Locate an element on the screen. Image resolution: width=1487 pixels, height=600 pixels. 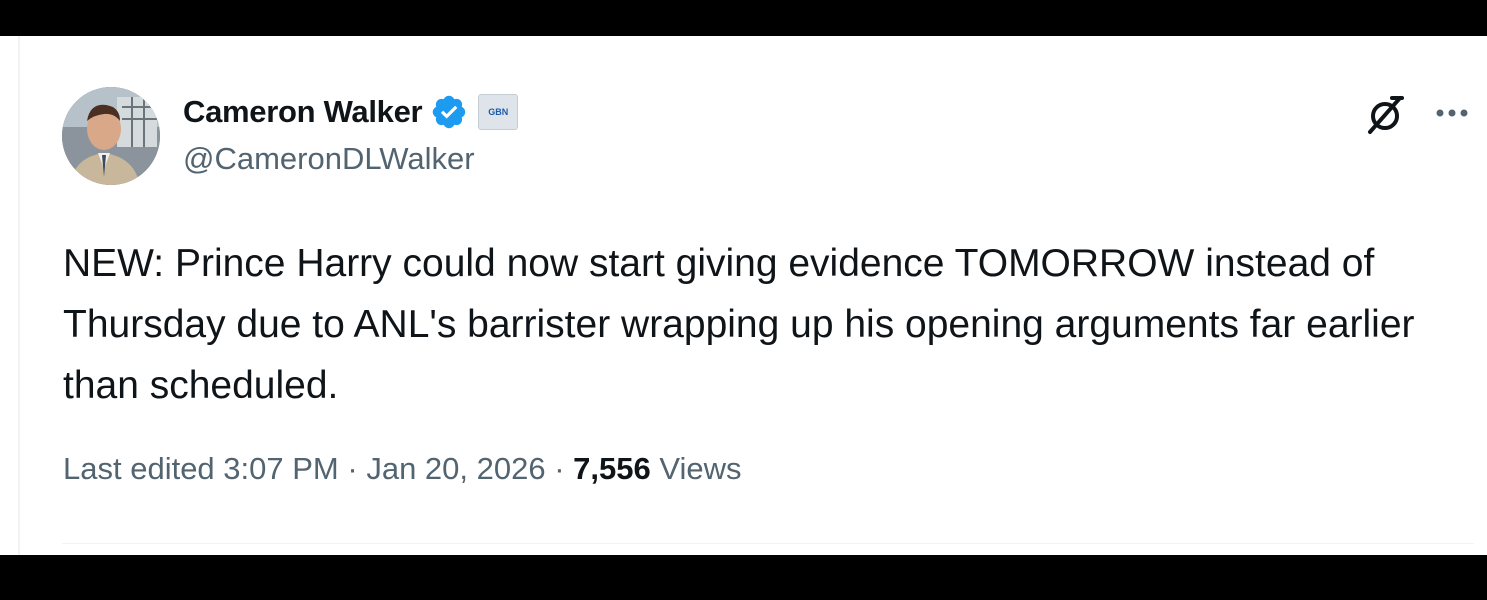
grok-icon is located at coordinates (1386, 114).